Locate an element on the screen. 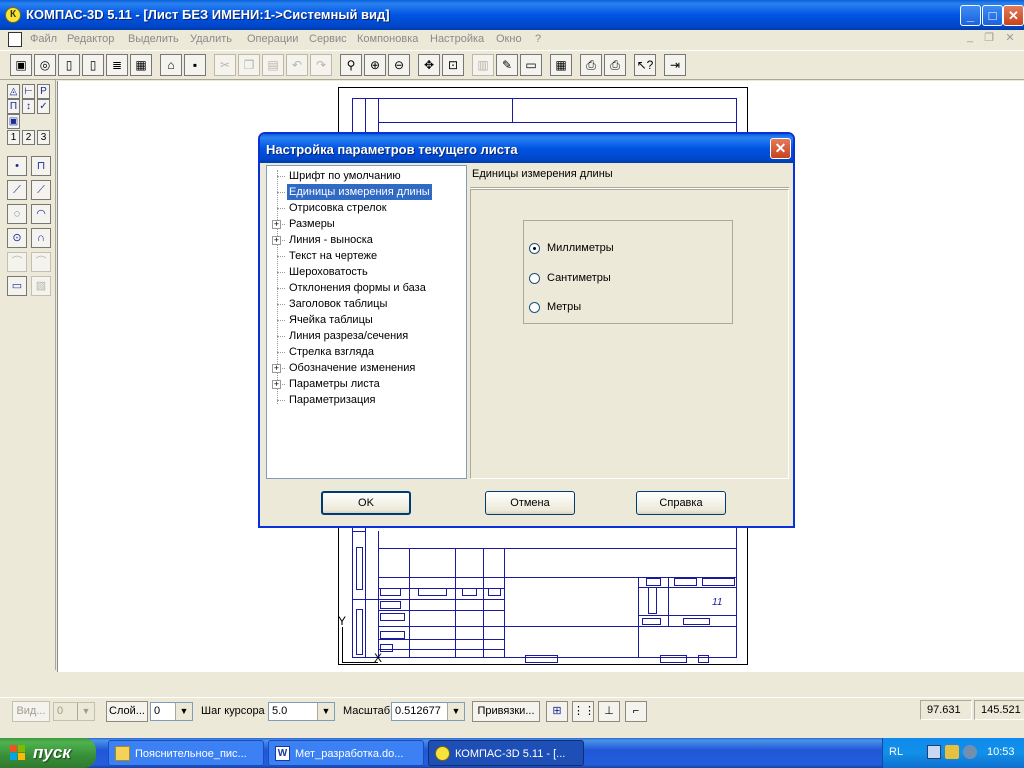 Image resolution: width=1024 pixels, height=768 pixels. open-folder-icon: ⌂ is located at coordinates (171, 65).